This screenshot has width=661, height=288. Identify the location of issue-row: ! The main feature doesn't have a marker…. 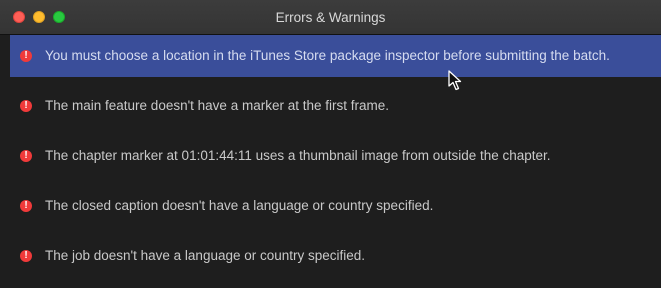
(335, 106).